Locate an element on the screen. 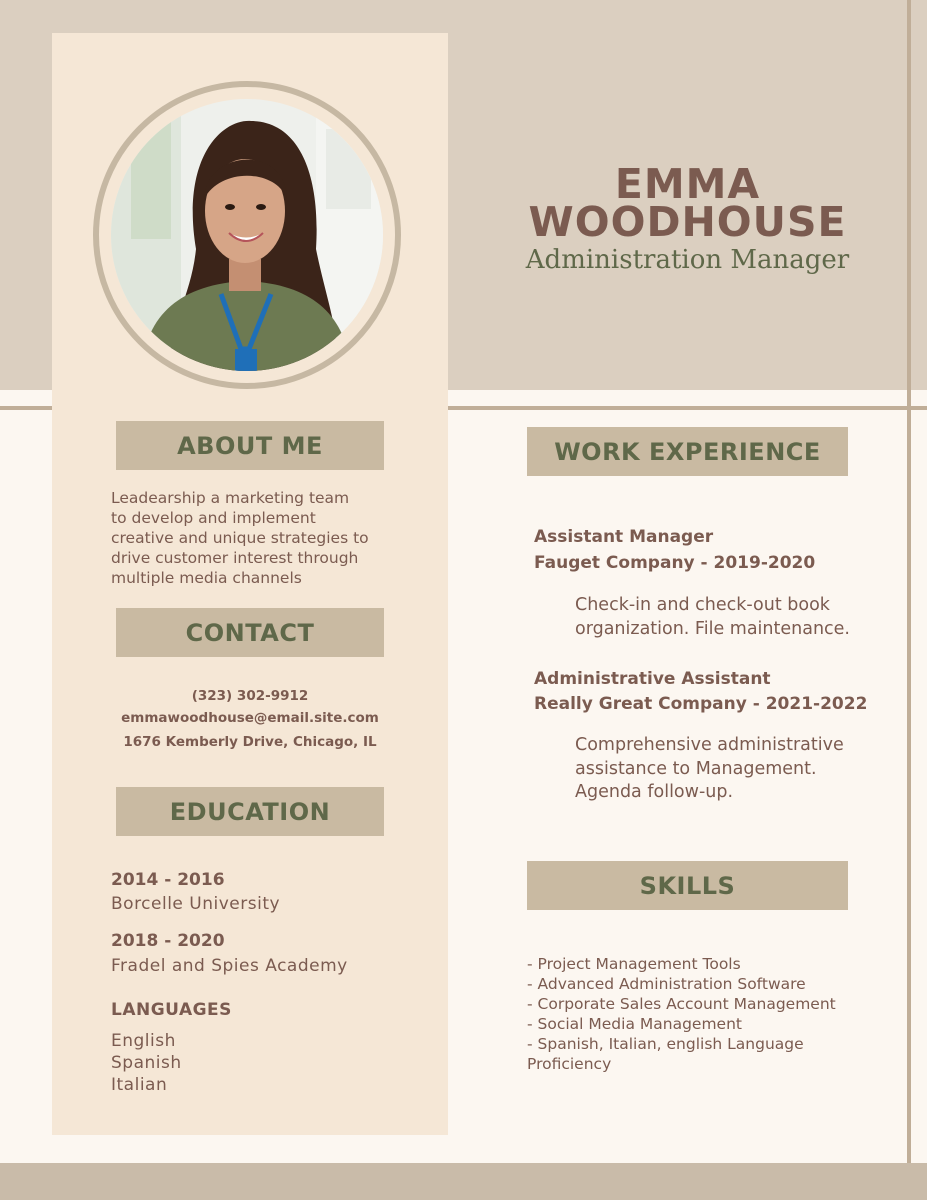  about-heading-box: ABOUT ME is located at coordinates (250, 445).